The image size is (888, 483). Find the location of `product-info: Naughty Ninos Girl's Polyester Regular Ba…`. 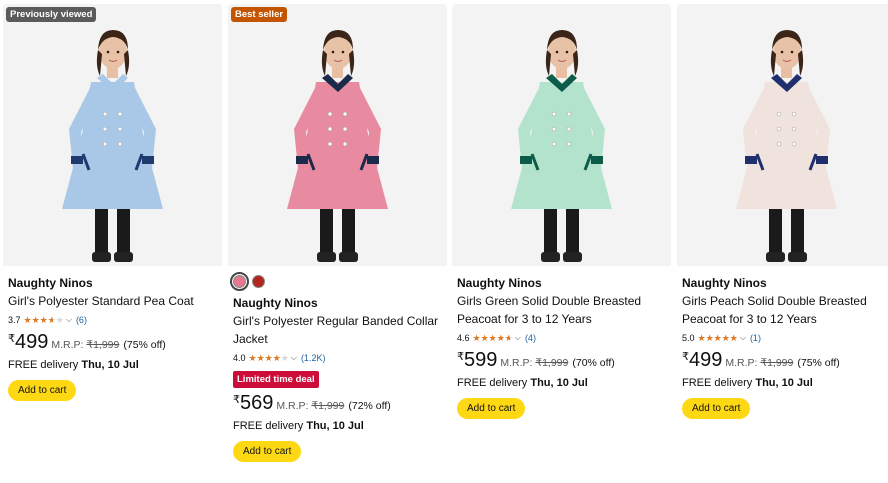

product-info: Naughty Ninos Girl's Polyester Regular Ba… is located at coordinates (337, 366).